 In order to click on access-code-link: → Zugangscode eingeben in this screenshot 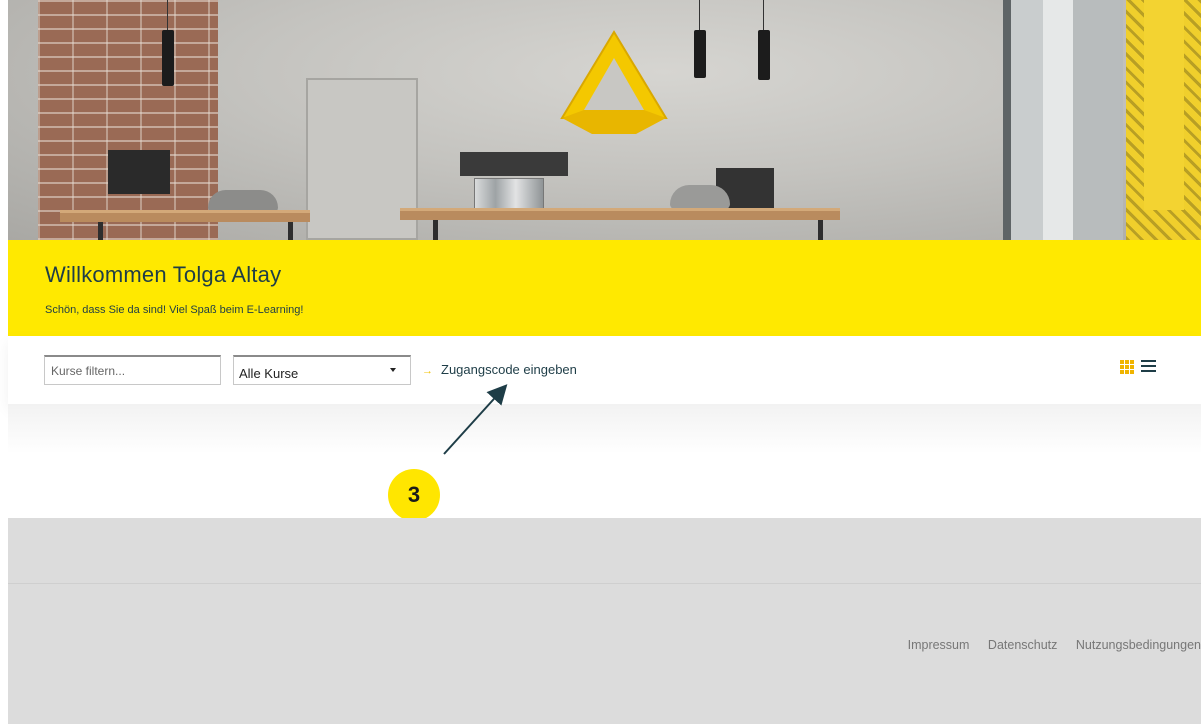, I will do `click(499, 369)`.